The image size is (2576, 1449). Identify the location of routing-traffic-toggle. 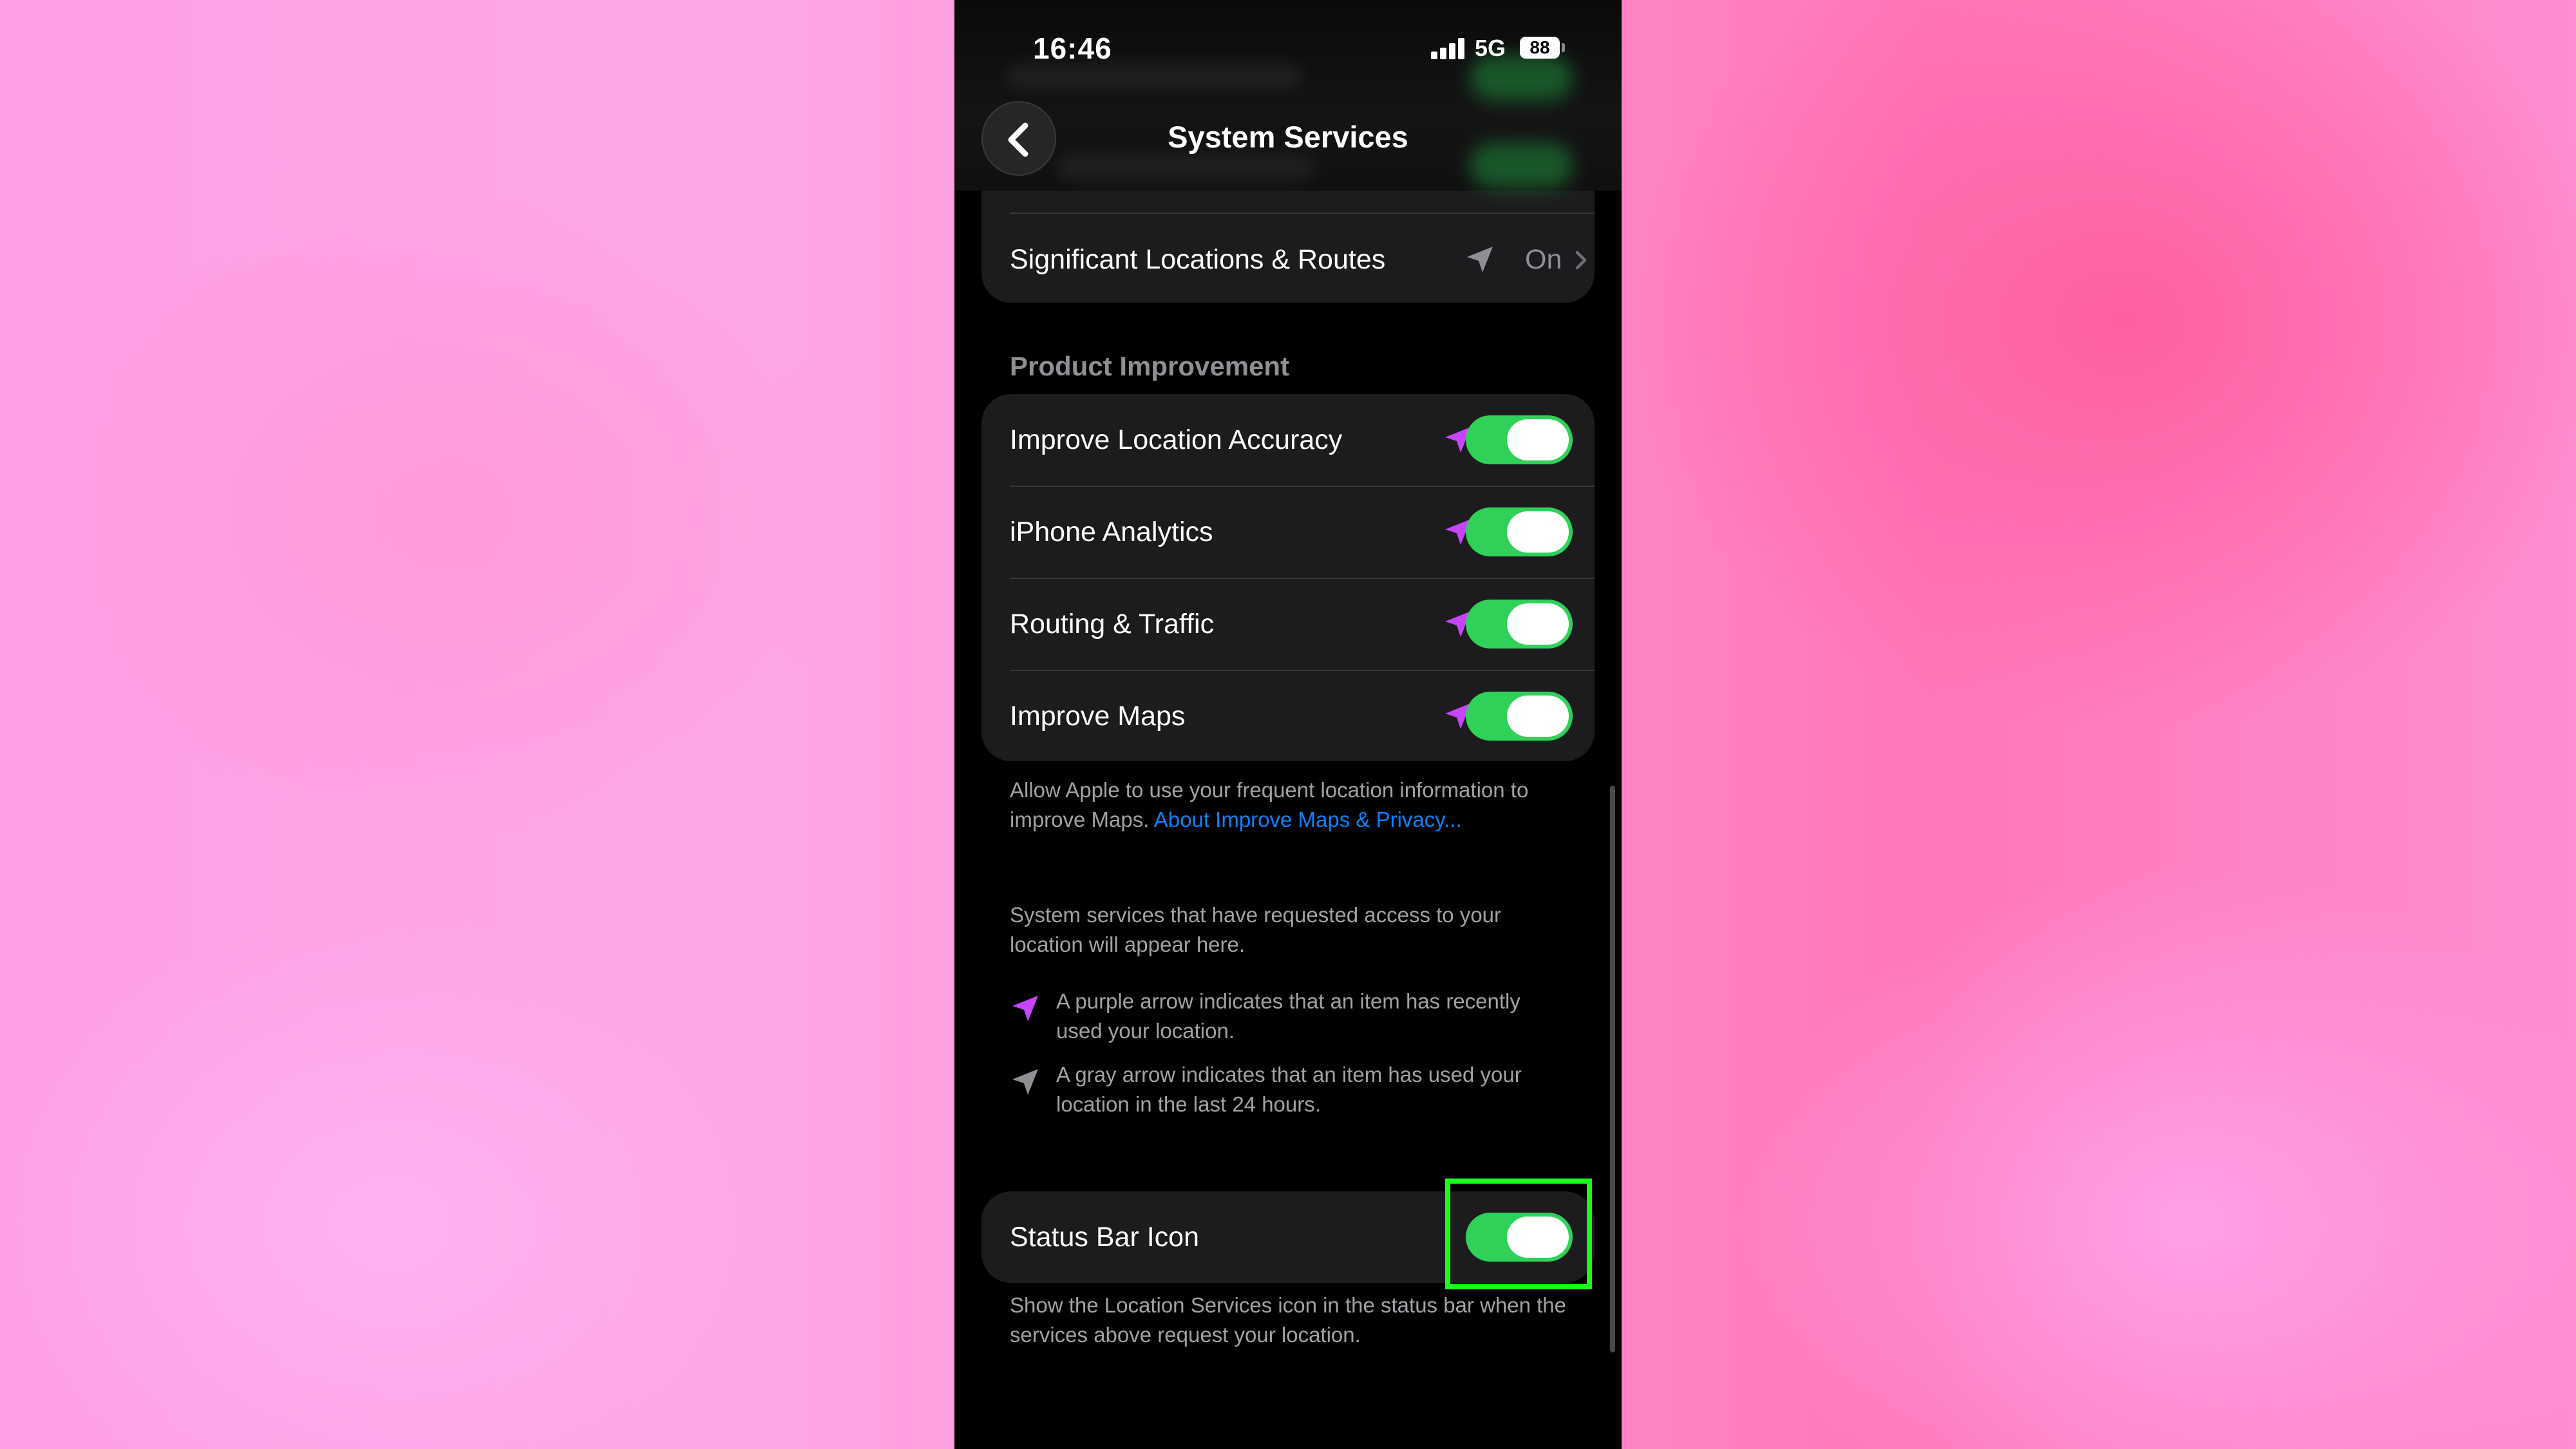
(1519, 624).